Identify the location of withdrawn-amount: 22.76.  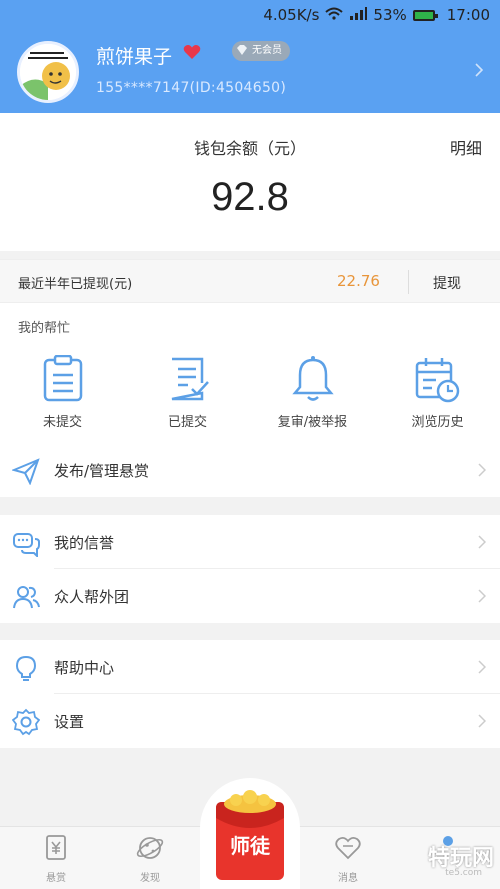
(358, 281).